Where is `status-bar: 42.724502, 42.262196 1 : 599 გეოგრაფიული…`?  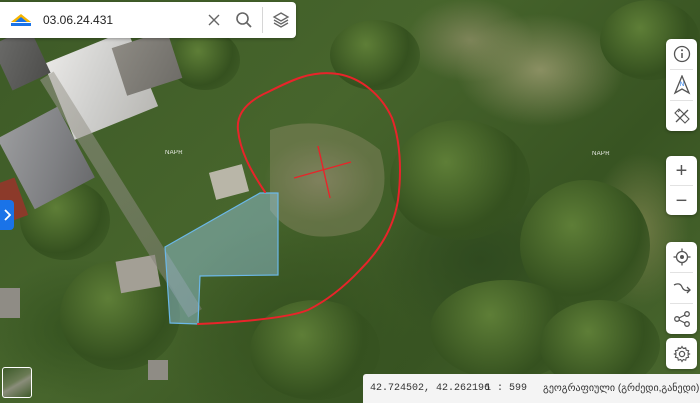
status-bar: 42.724502, 42.262196 1 : 599 გეოგრაფიული… is located at coordinates (531, 388).